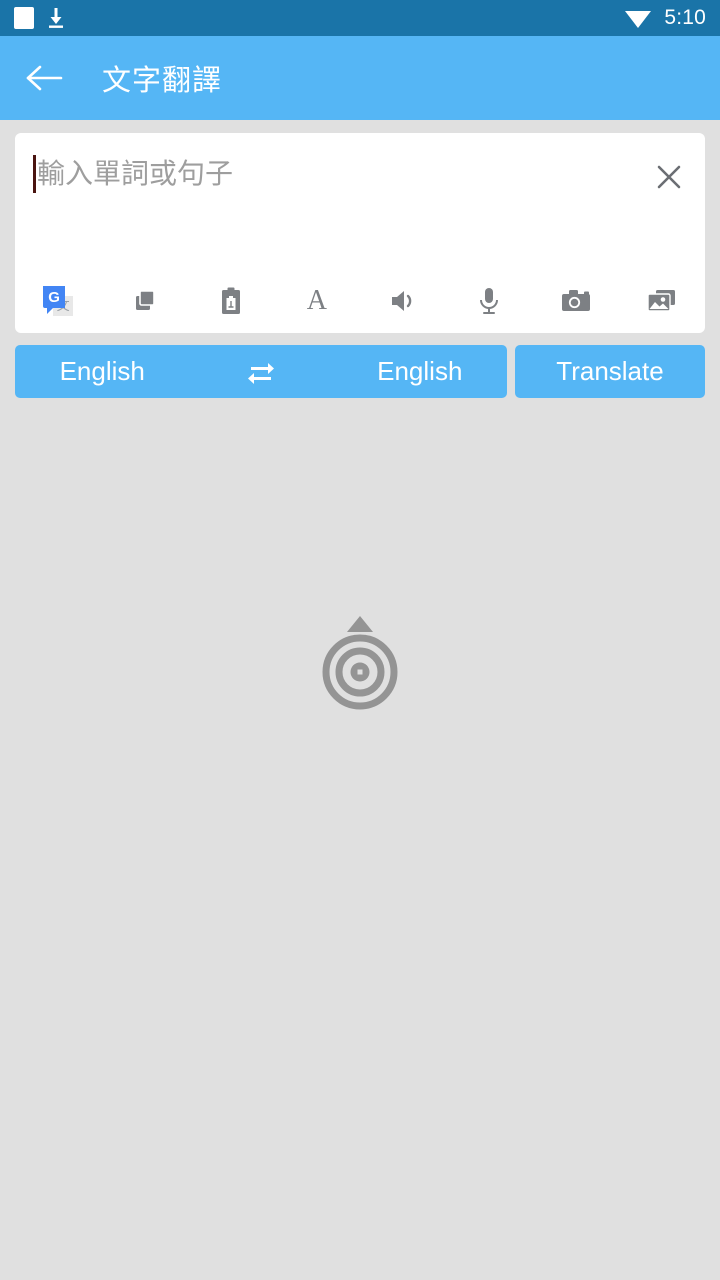 The width and height of the screenshot is (720, 1280). I want to click on google-translate-button: 文 G, so click(58, 301).